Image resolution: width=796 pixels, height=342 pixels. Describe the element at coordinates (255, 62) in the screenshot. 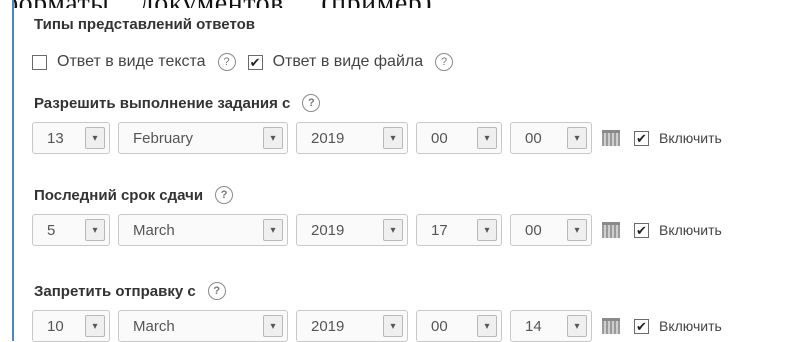

I see `file-answer-checkbox: ✔` at that location.